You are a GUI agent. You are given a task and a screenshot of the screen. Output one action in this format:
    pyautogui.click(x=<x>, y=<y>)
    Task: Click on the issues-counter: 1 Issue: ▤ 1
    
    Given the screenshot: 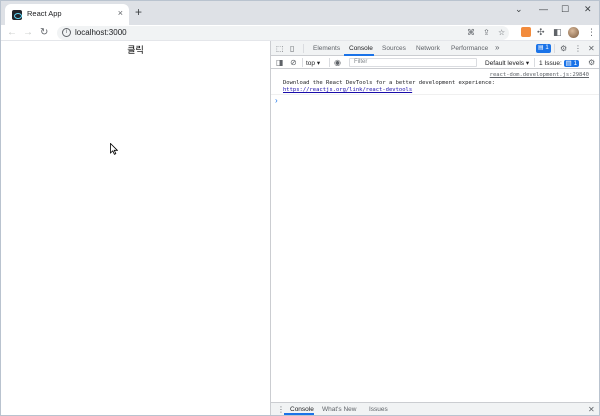 What is the action you would take?
    pyautogui.click(x=559, y=63)
    